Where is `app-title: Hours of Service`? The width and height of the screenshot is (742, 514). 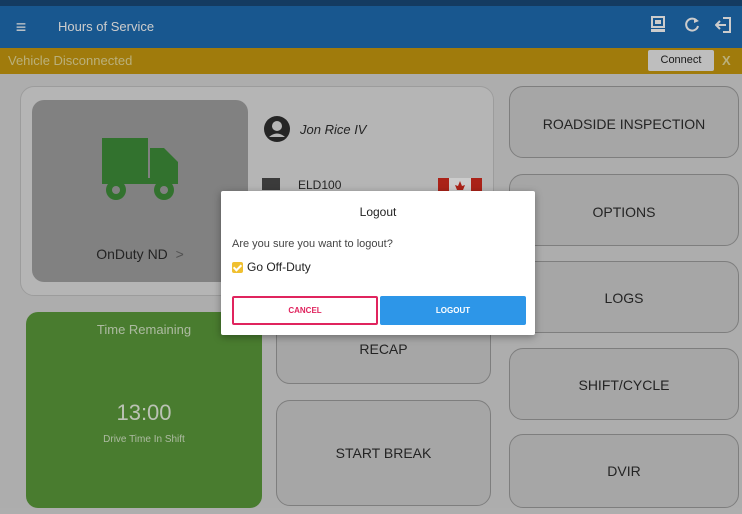
app-title: Hours of Service is located at coordinates (106, 26).